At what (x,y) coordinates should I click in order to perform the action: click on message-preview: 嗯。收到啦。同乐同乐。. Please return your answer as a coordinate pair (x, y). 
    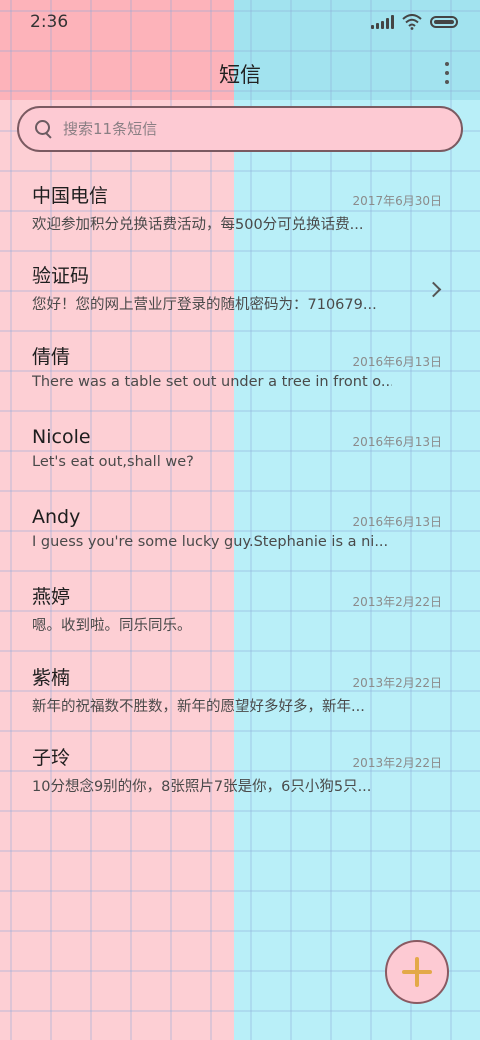
    Looking at the image, I should click on (112, 626).